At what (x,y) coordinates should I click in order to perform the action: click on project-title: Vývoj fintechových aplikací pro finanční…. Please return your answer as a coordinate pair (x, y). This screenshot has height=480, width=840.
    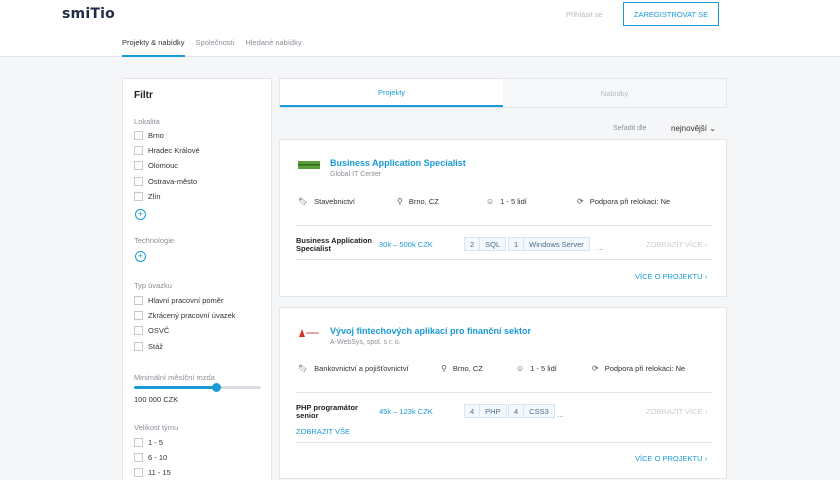
    Looking at the image, I should click on (430, 331).